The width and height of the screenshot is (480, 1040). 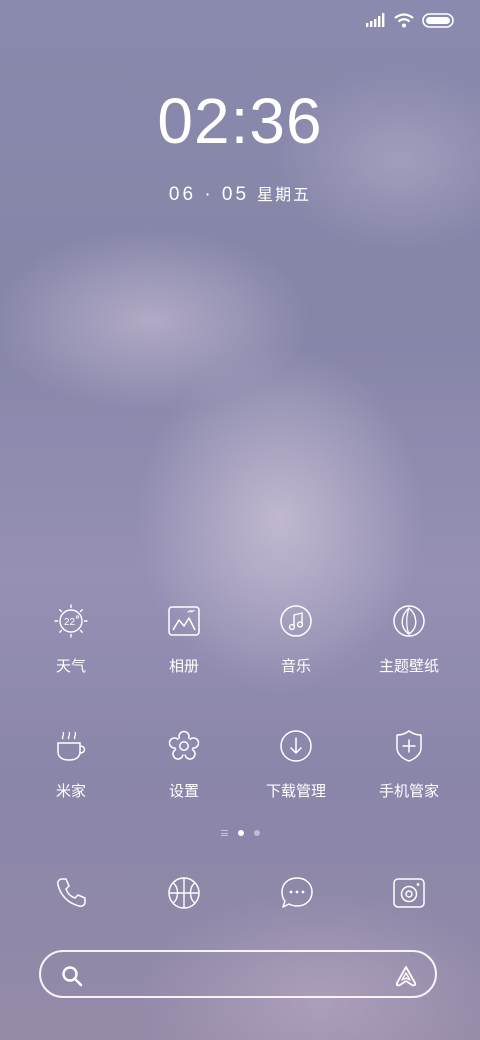 What do you see at coordinates (71, 746) in the screenshot?
I see `mijia-icon` at bounding box center [71, 746].